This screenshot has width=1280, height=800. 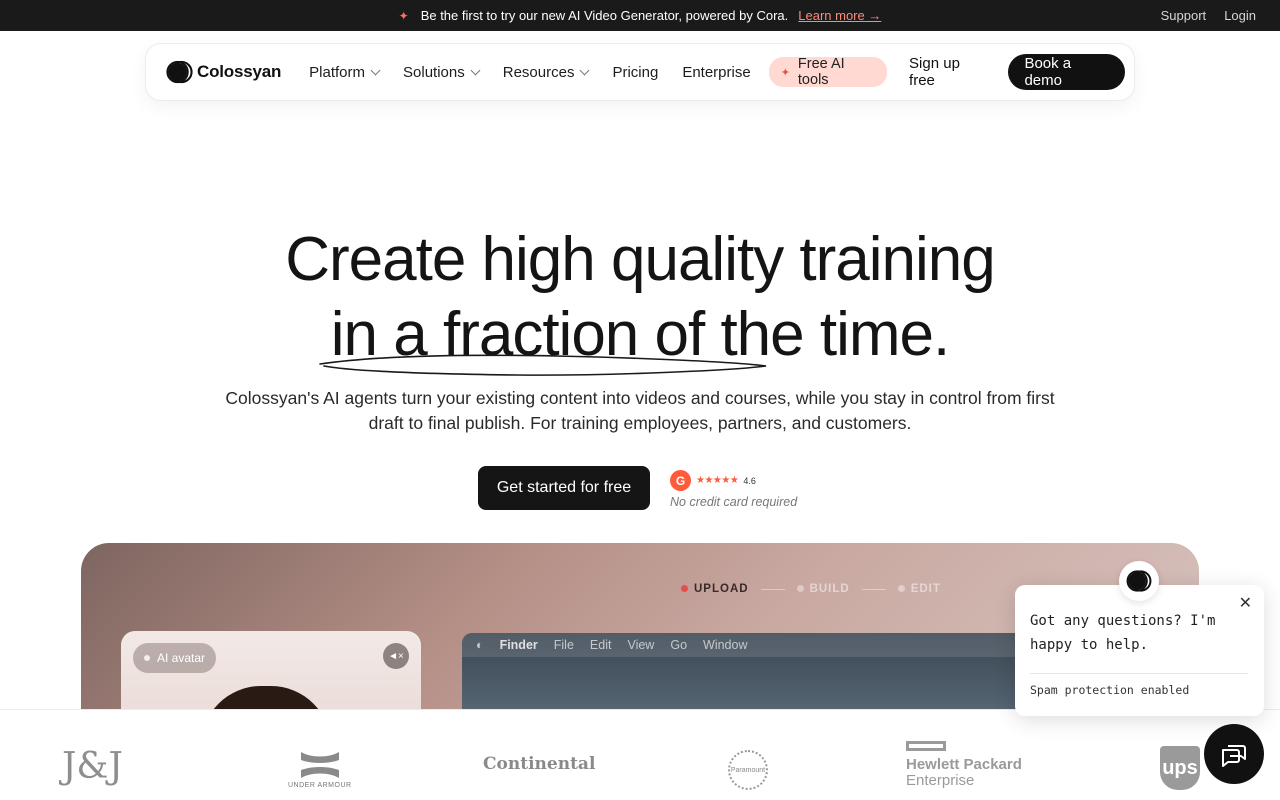 What do you see at coordinates (1123, 633) in the screenshot?
I see `chat-message: Got any questions? I'm happy to help.` at bounding box center [1123, 633].